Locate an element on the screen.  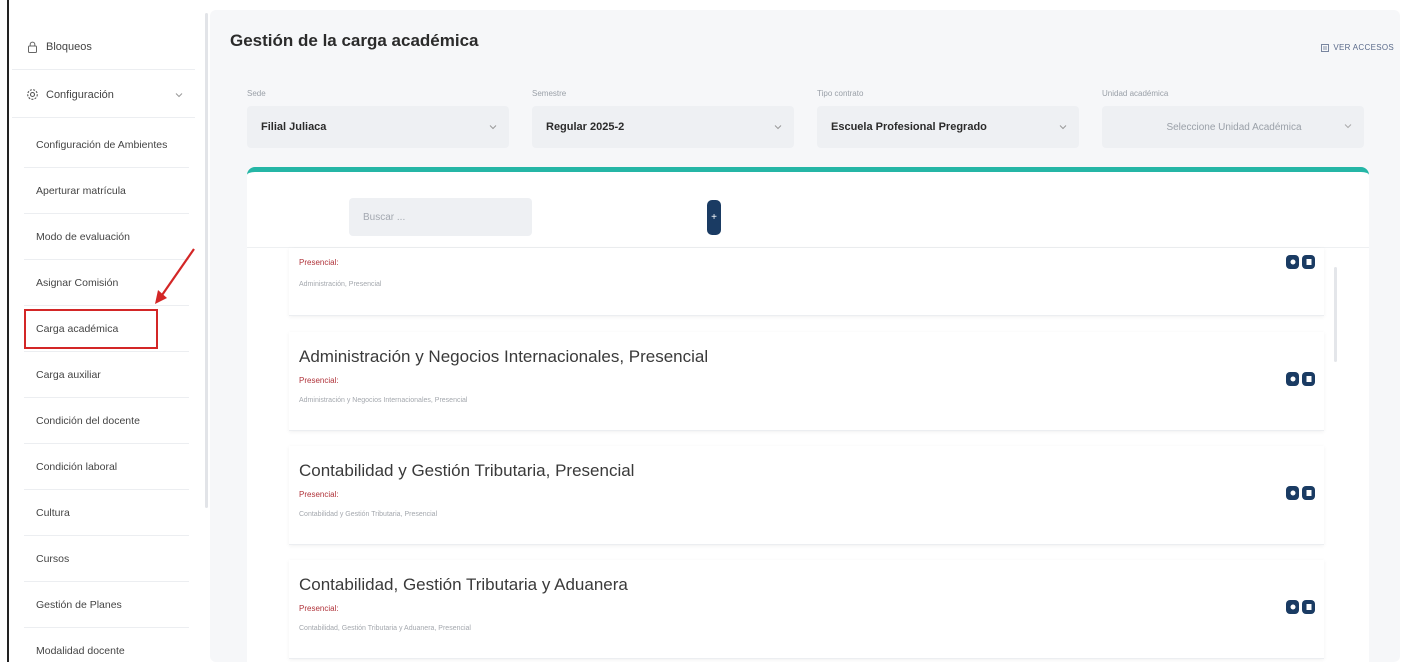
list-item: Presencial: Administración, Presencial is located at coordinates (806, 282).